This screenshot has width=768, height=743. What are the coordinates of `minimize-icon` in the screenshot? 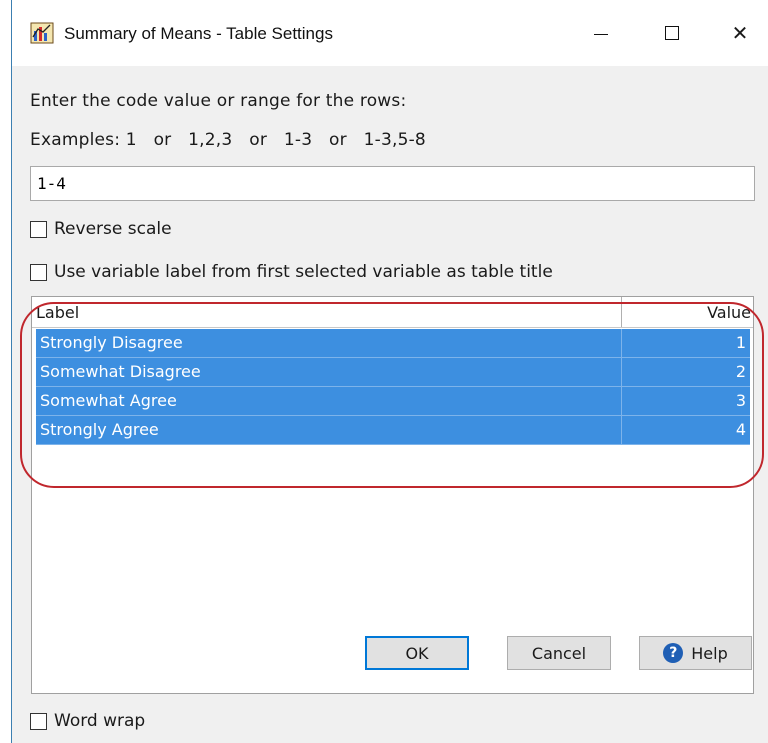 It's located at (601, 34).